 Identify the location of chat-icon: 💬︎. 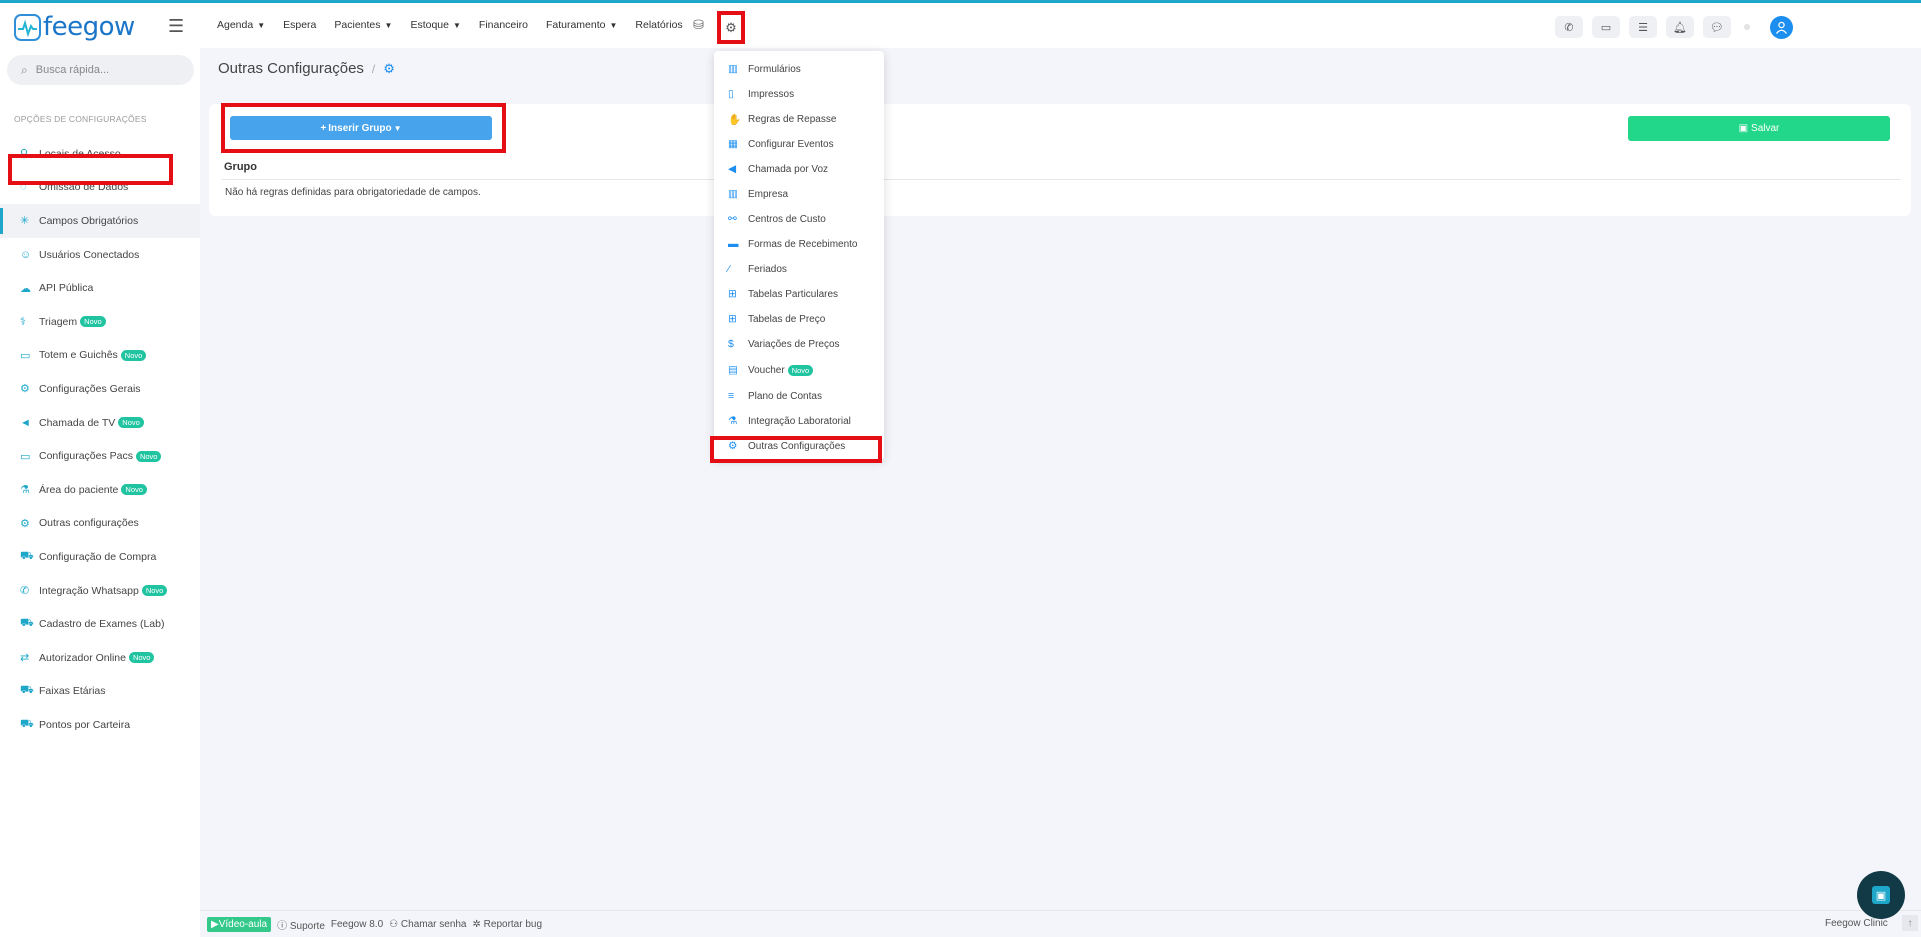
(1717, 27).